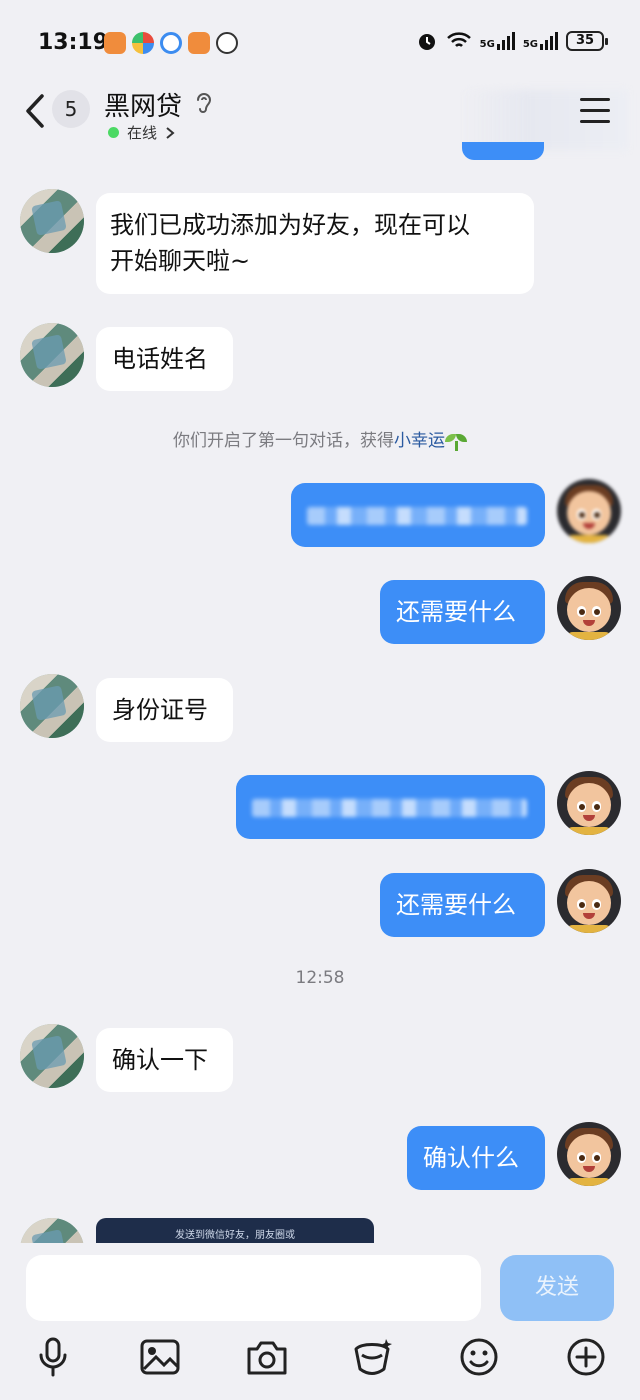 The width and height of the screenshot is (640, 1400). What do you see at coordinates (267, 1357) in the screenshot?
I see `camera-icon` at bounding box center [267, 1357].